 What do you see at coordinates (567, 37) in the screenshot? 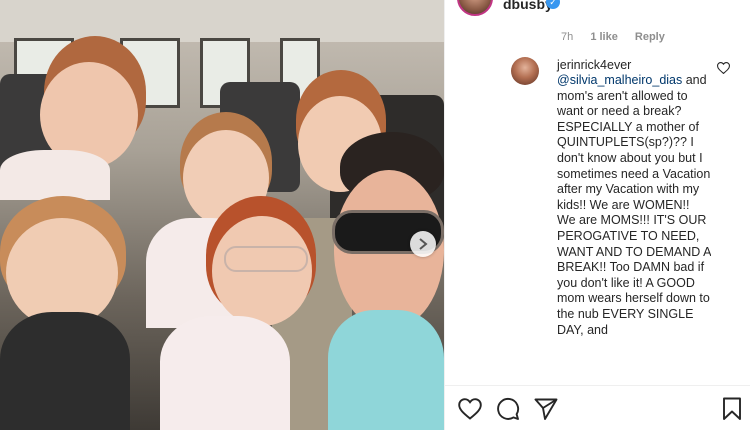
I see `comment-time: 7h` at bounding box center [567, 37].